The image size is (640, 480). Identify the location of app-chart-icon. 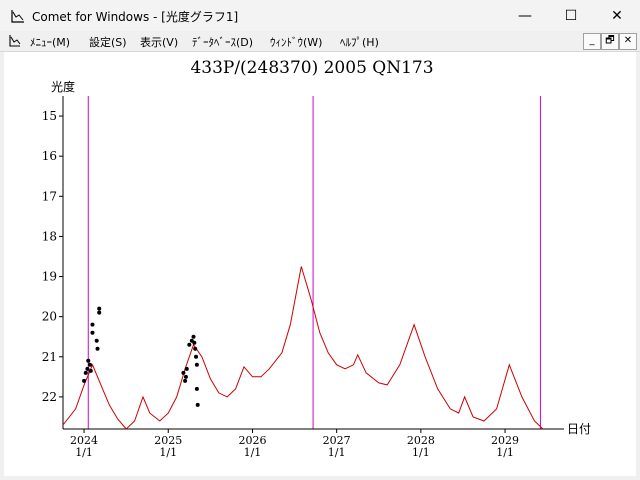
(17, 16).